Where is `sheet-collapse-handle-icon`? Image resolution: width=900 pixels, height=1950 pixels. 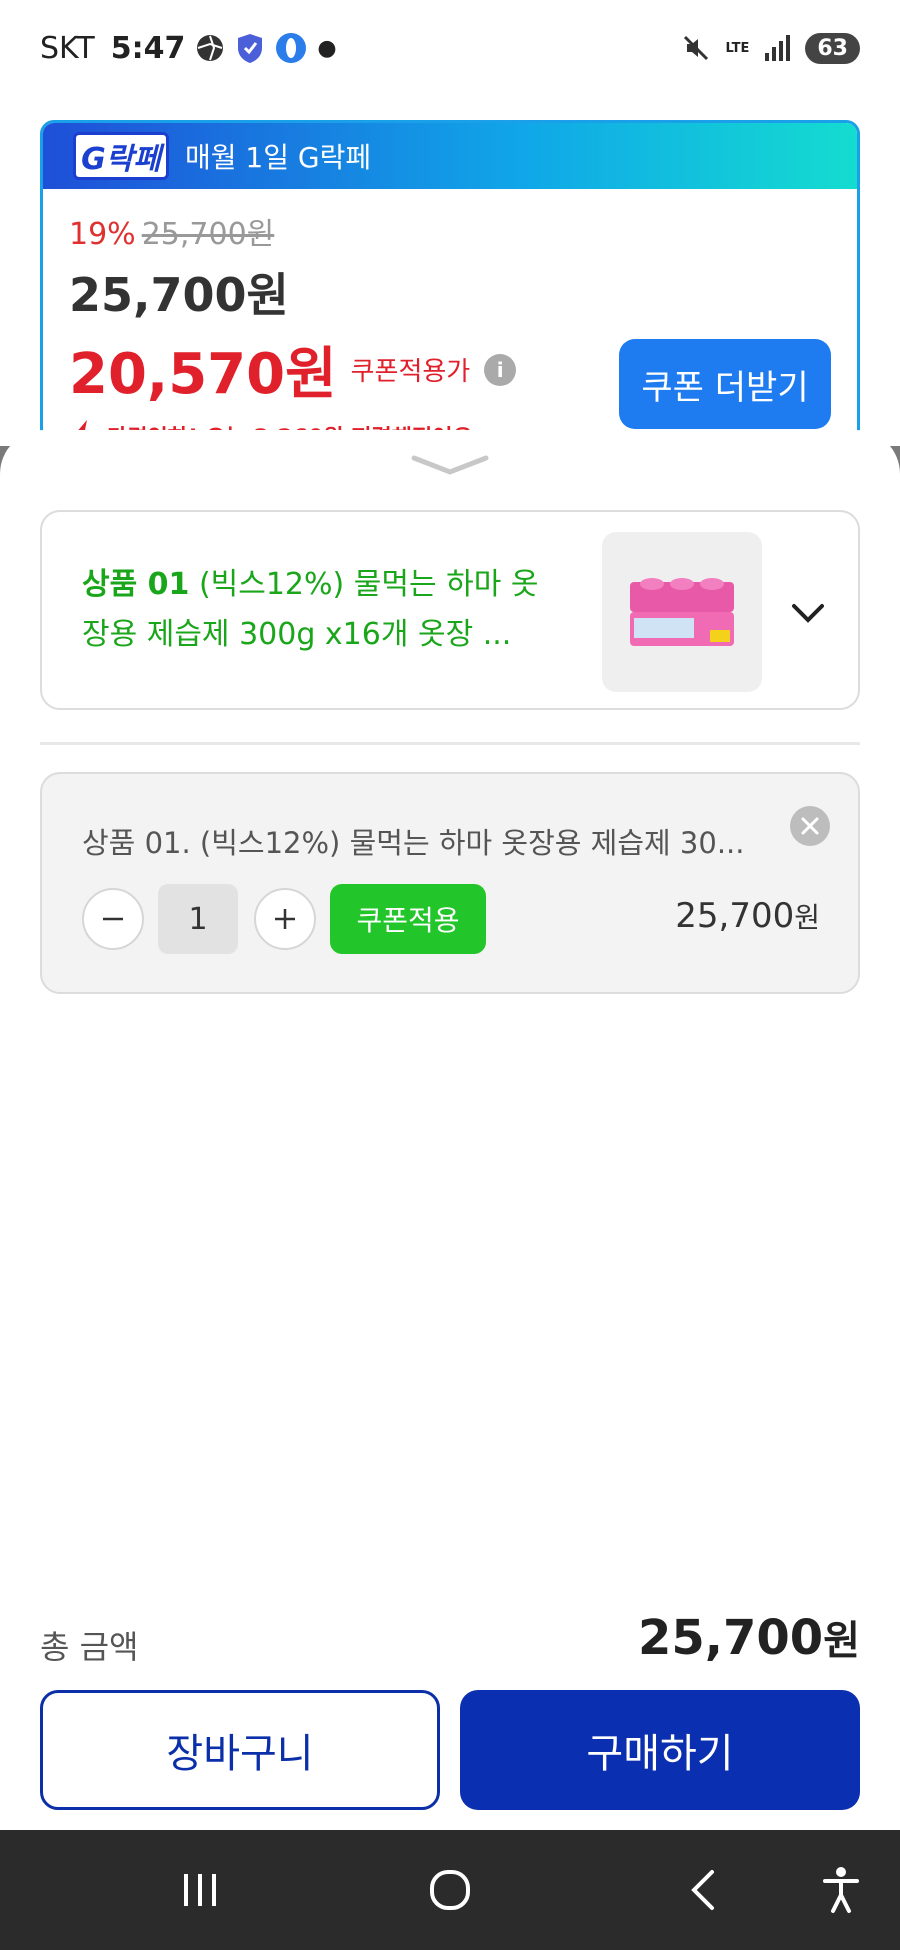
sheet-collapse-handle-icon is located at coordinates (450, 467).